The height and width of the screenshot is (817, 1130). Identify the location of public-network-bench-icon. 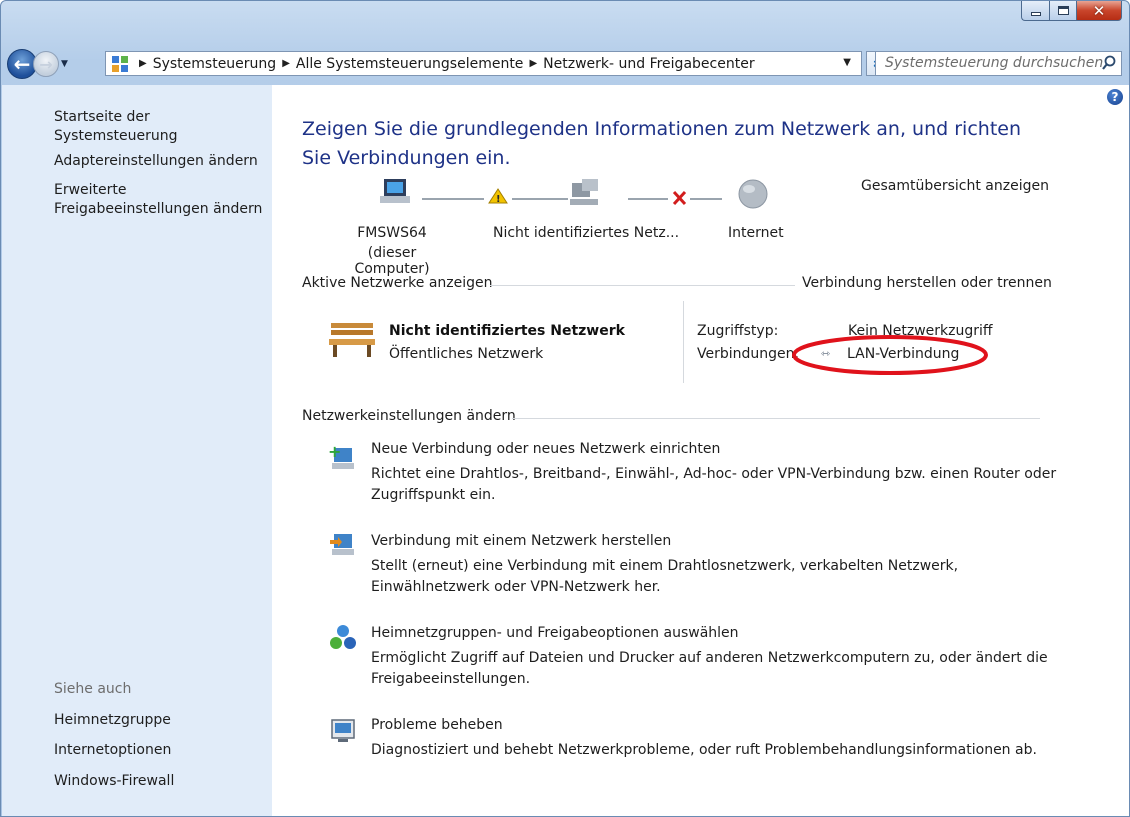
(352, 340).